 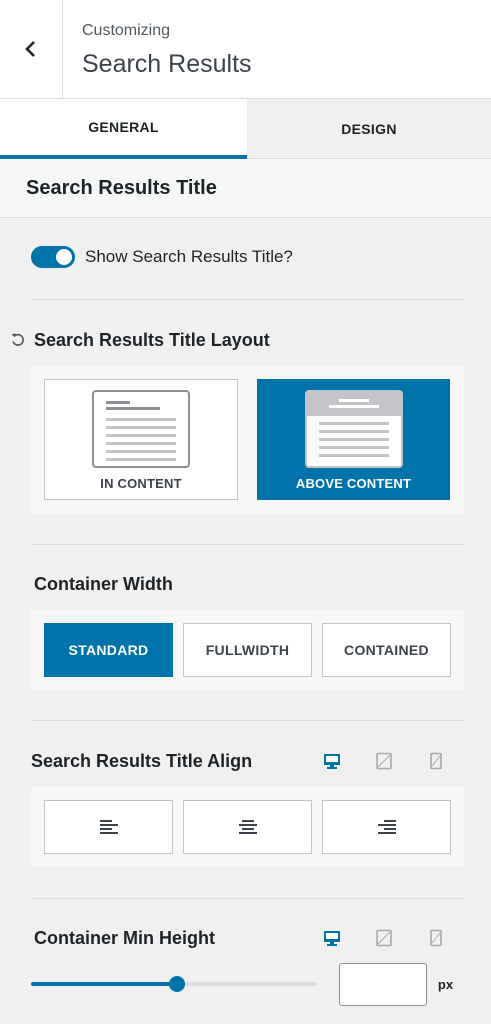 I want to click on align-center-icon, so click(x=247, y=827).